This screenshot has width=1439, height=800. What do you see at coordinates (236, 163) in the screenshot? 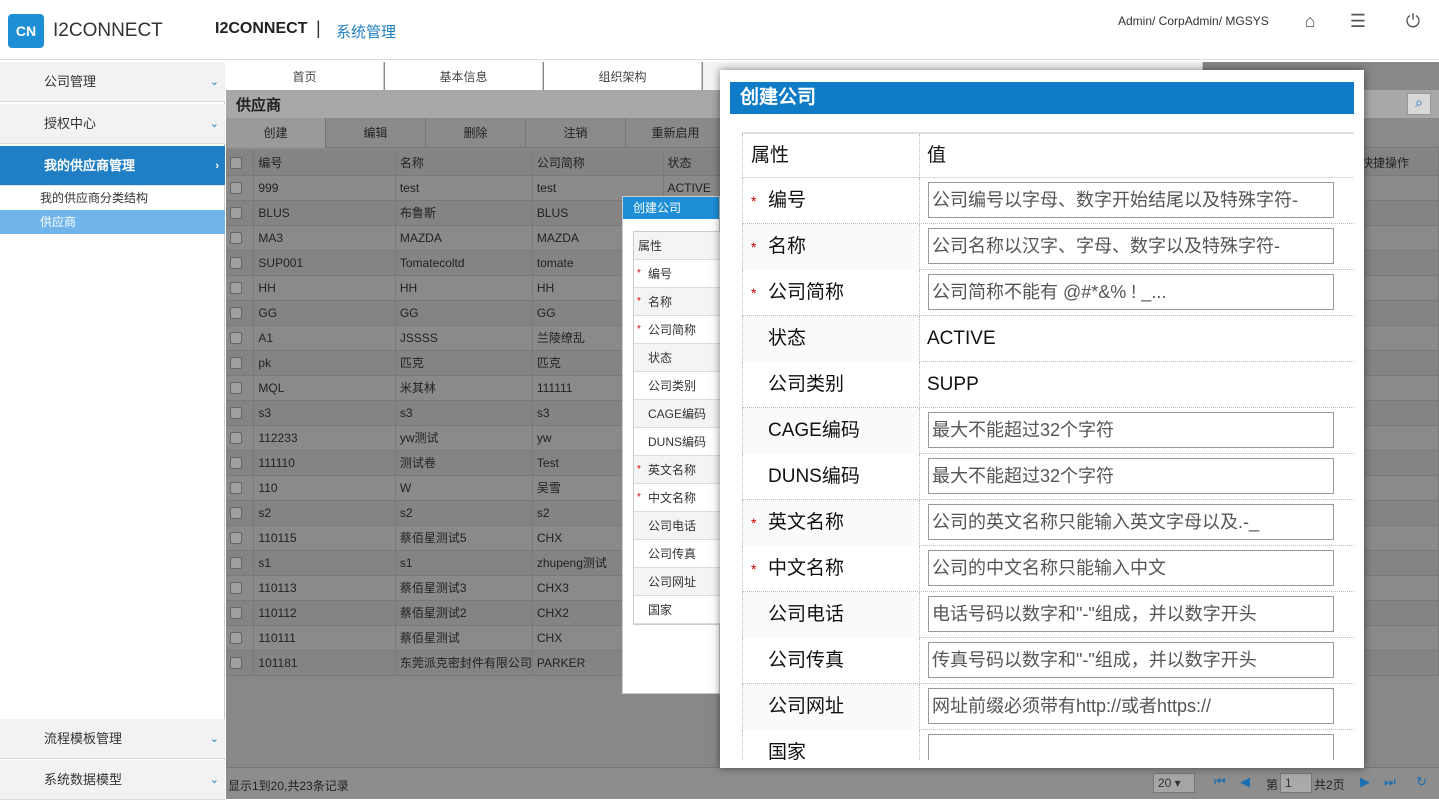
I see `select-all-checkbox` at bounding box center [236, 163].